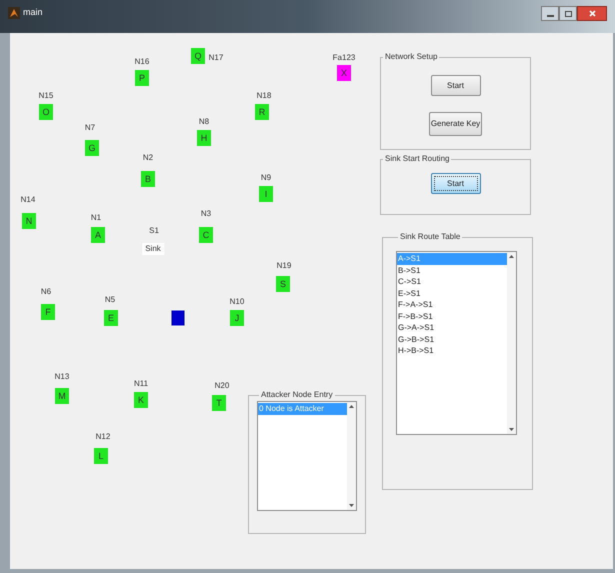 Image resolution: width=615 pixels, height=573 pixels. I want to click on node: F, so click(48, 312).